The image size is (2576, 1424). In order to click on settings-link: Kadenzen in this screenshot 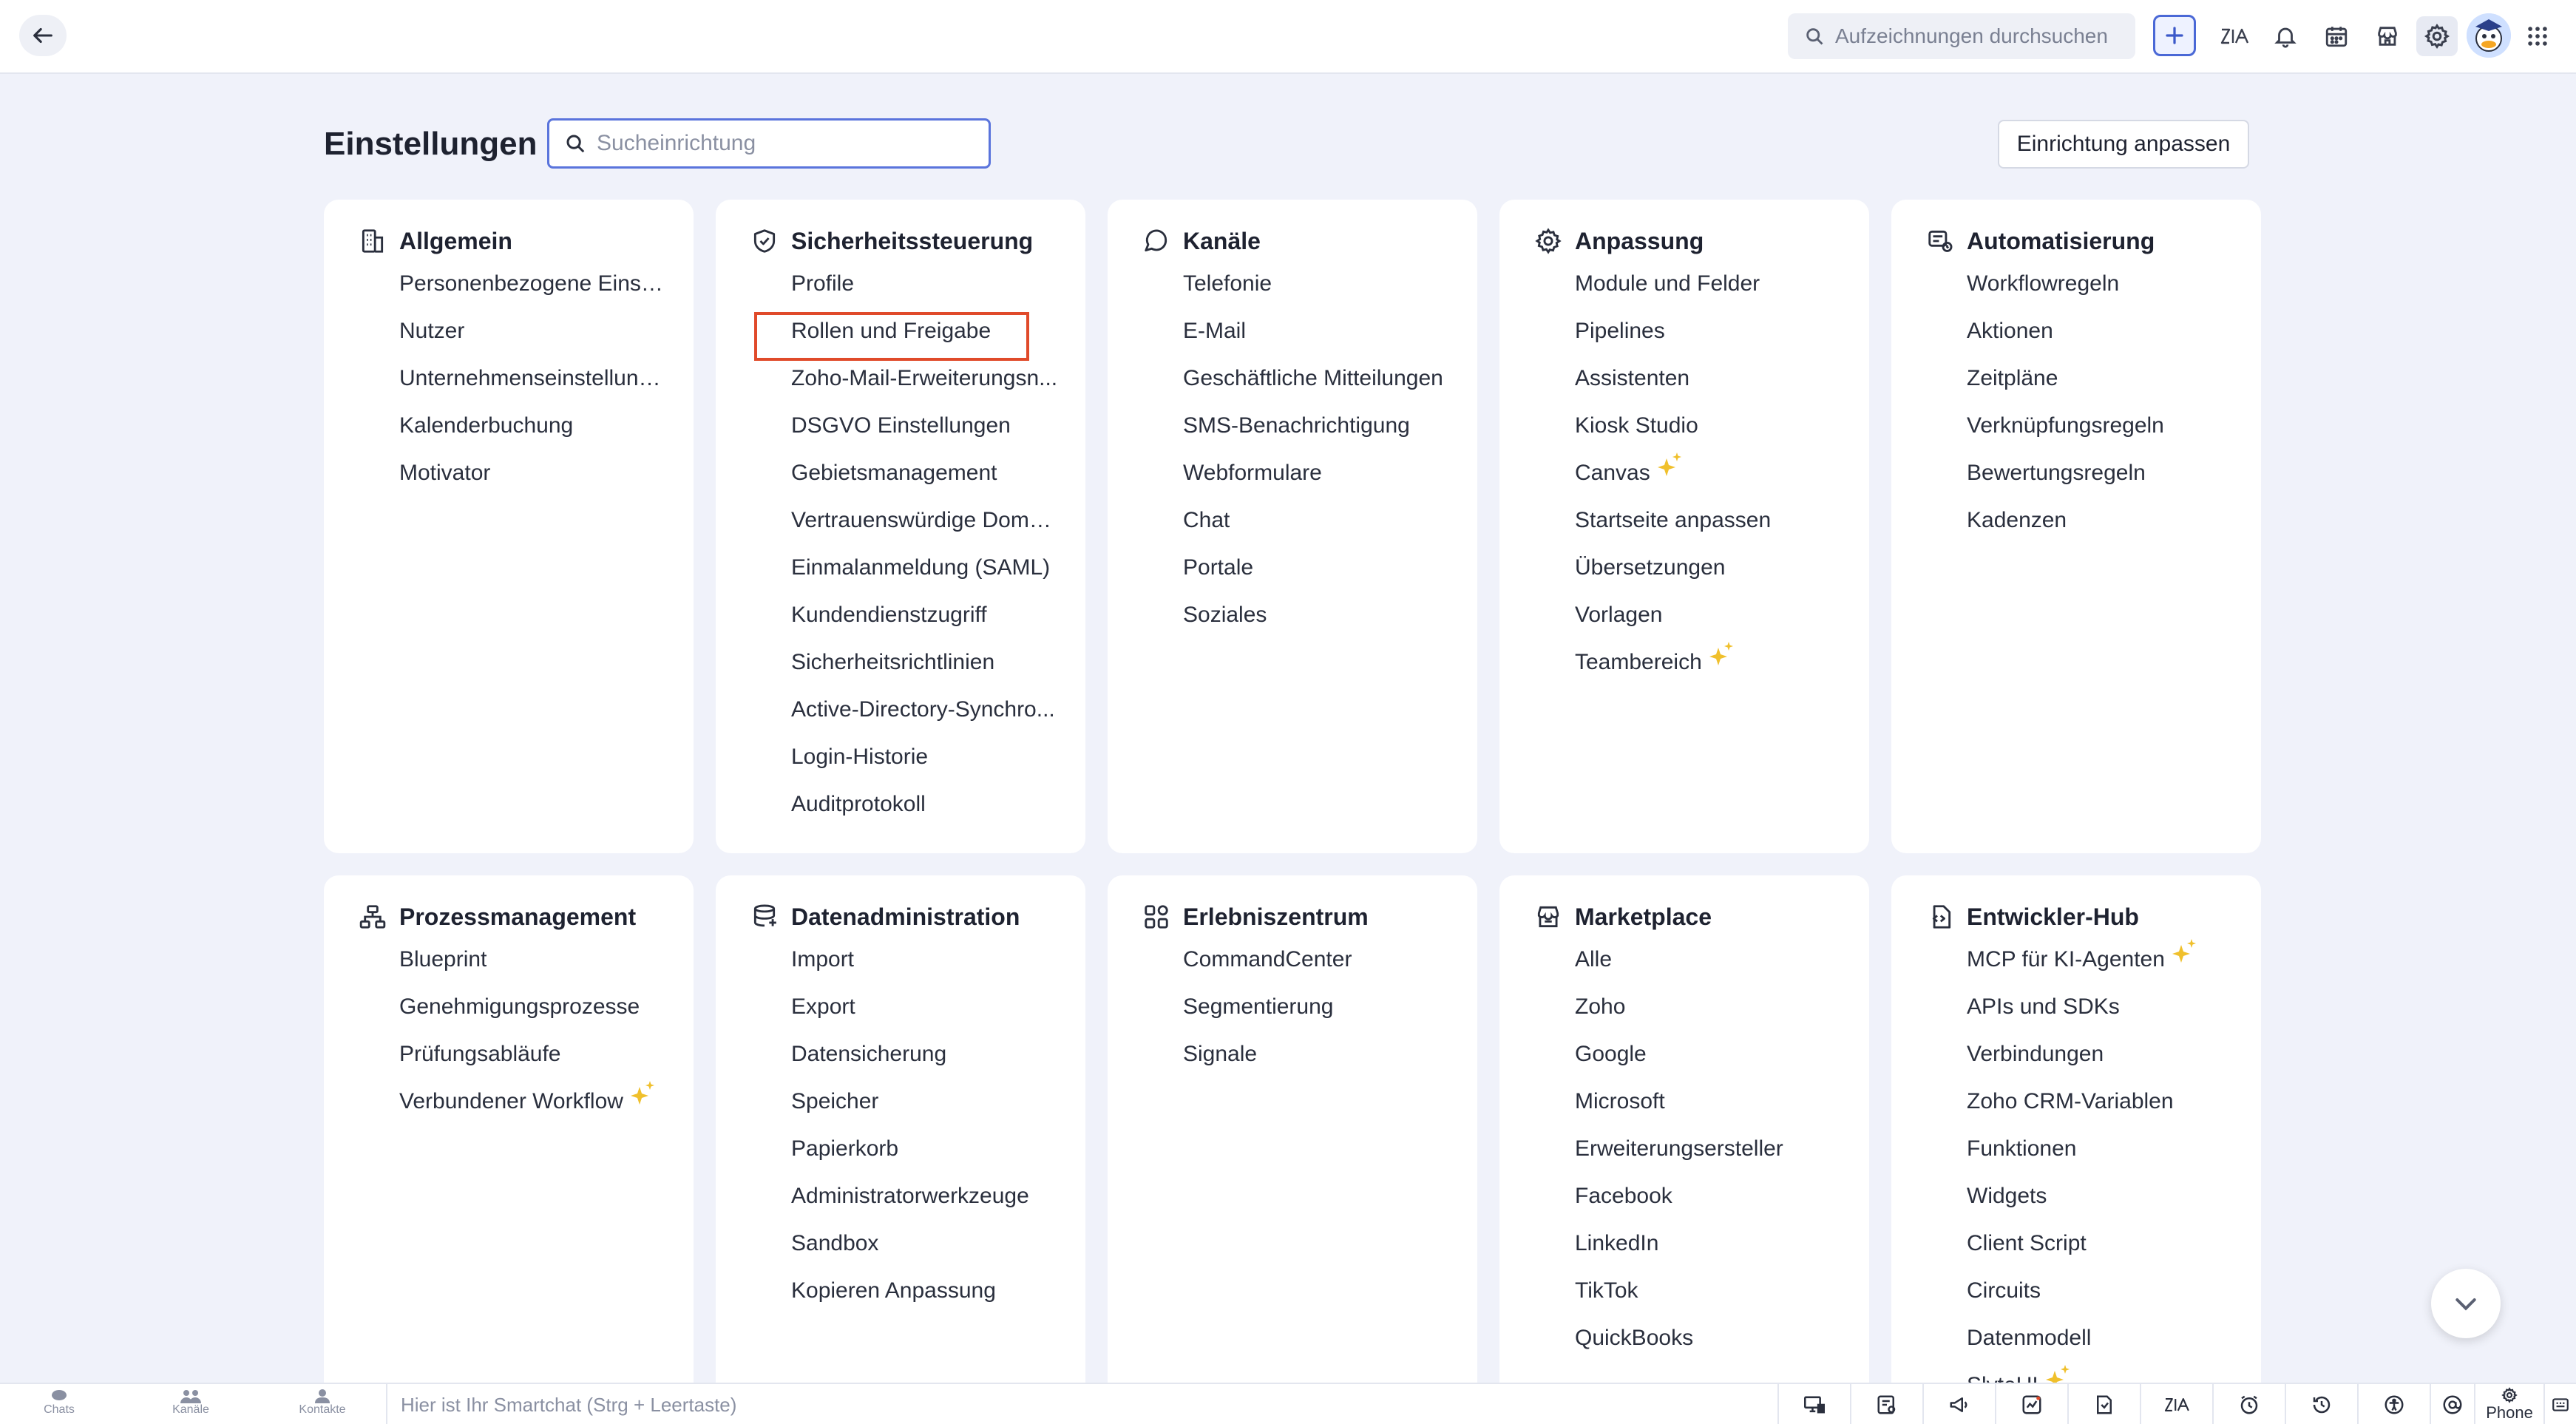, I will do `click(2065, 529)`.